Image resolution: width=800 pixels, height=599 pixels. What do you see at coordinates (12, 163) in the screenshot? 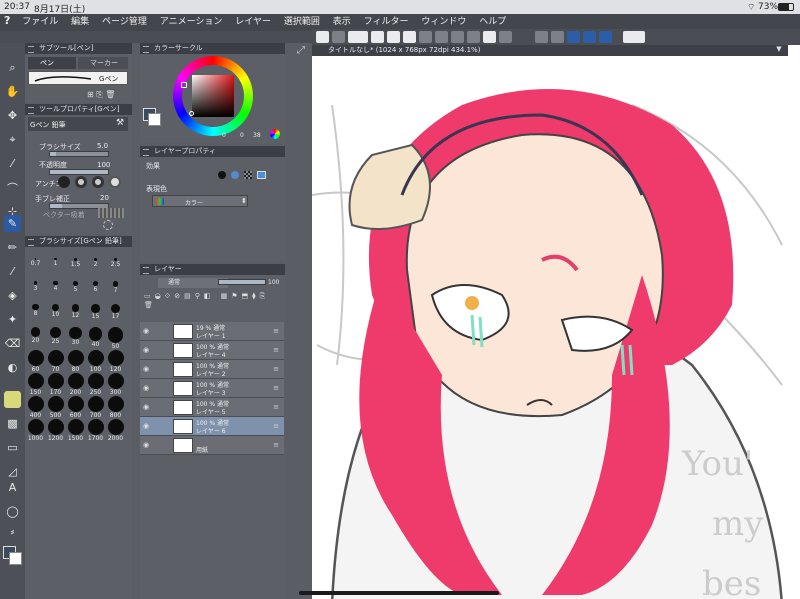
I see `eyedropper-tool-icon: ⁄` at bounding box center [12, 163].